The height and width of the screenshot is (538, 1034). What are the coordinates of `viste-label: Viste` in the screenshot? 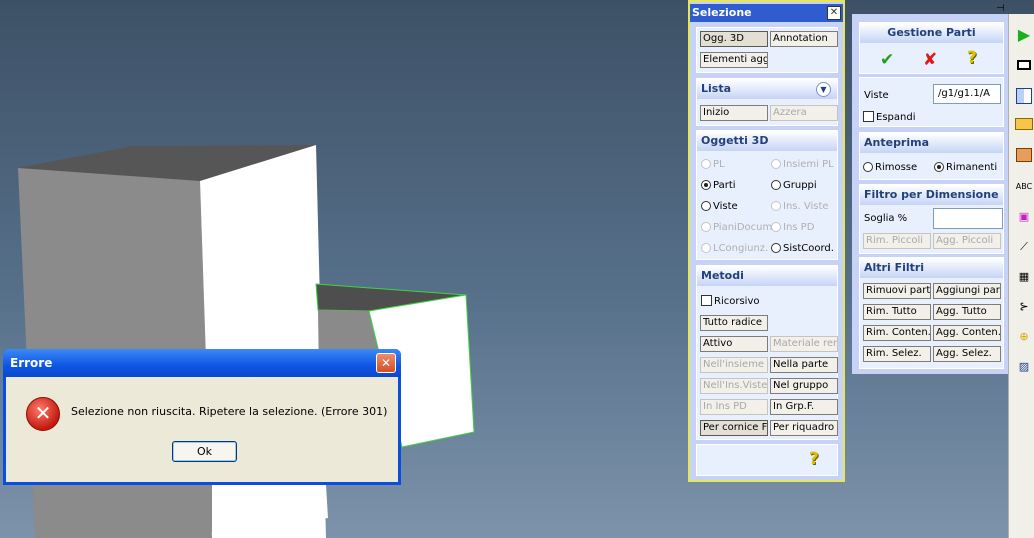 It's located at (876, 95).